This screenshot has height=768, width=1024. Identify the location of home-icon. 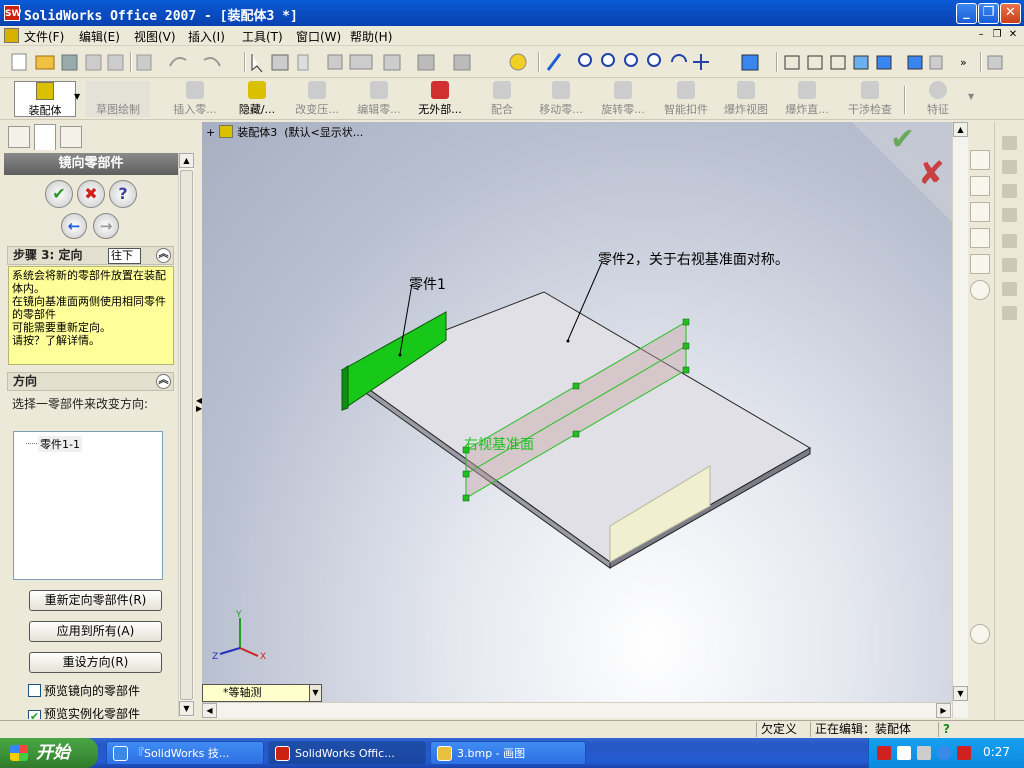
(980, 160).